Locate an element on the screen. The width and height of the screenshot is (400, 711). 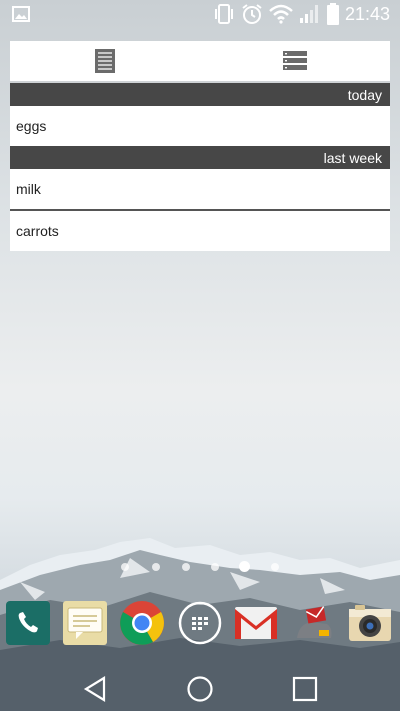
gmail-app is located at coordinates (256, 623).